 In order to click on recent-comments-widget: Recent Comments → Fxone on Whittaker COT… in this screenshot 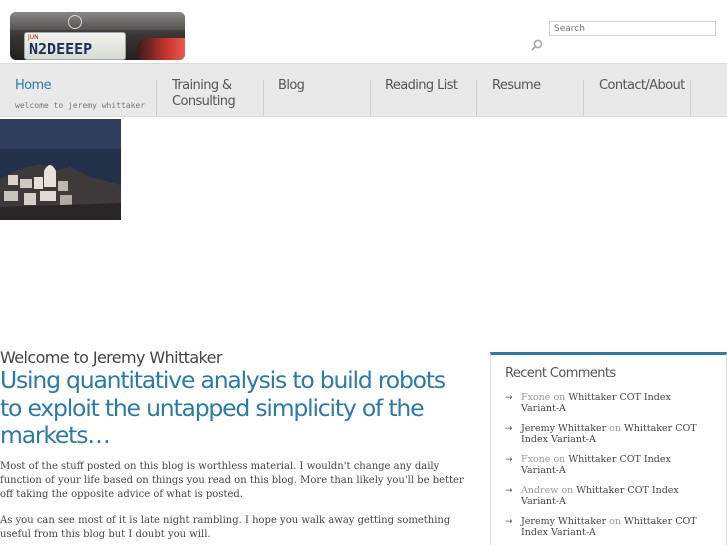, I will do `click(608, 448)`.